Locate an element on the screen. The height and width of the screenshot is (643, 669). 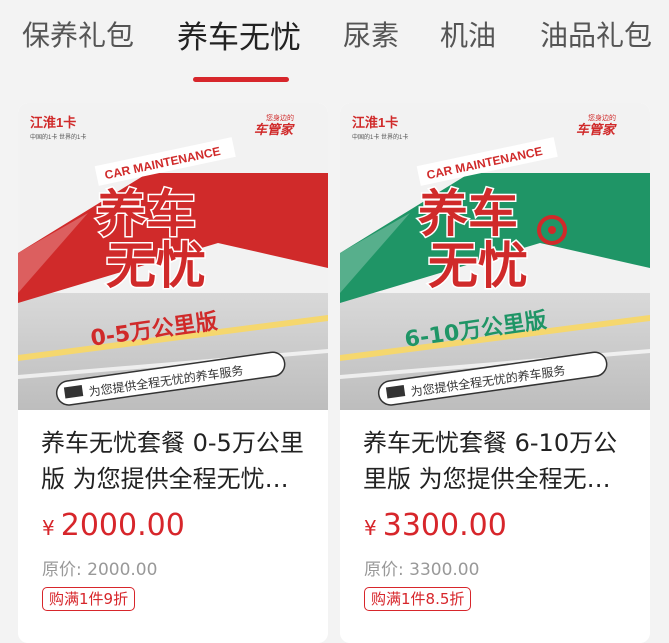
category-tabs: 保养礼包 养车无忧 尿素 机油 油品礼包 is located at coordinates (334, 48).